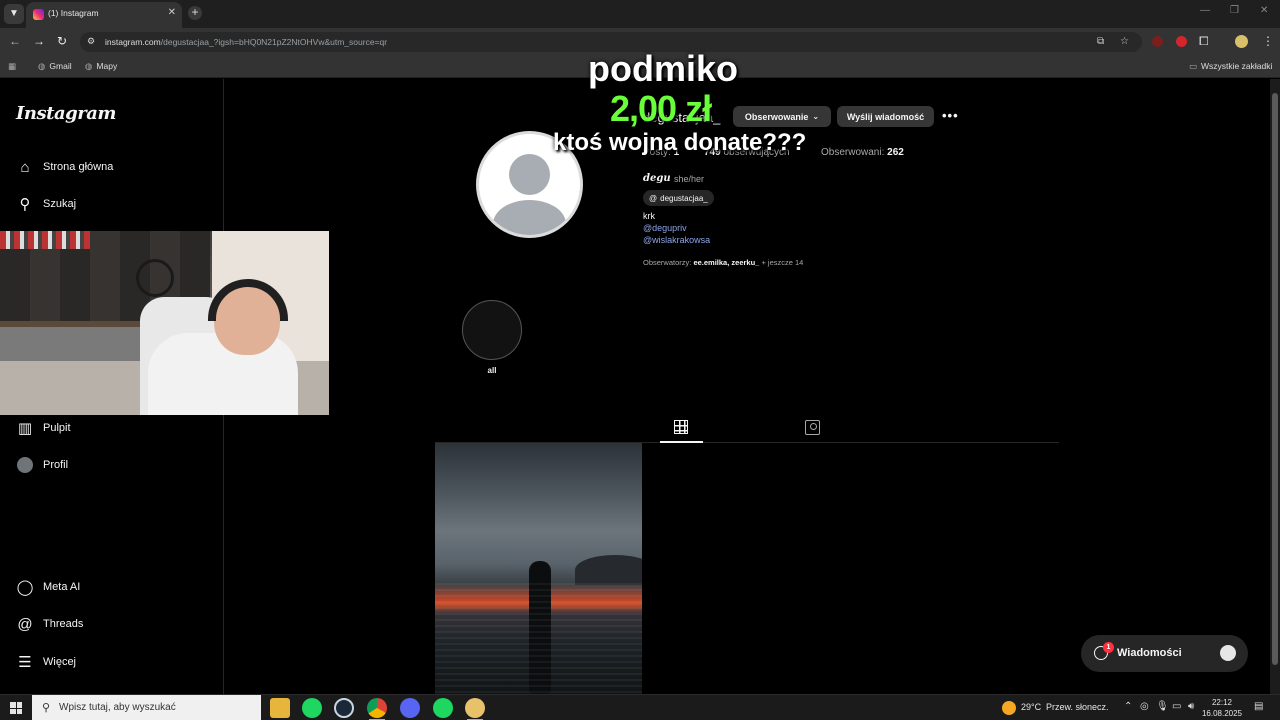  What do you see at coordinates (104, 15) in the screenshot?
I see `browser-tab: (1) Instagram ✕` at bounding box center [104, 15].